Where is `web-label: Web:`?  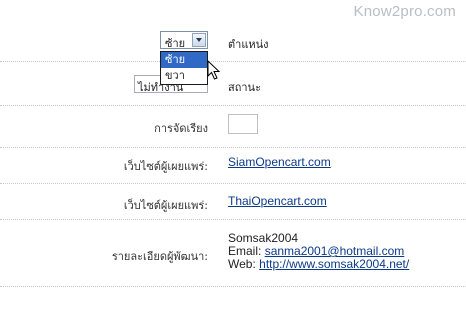 web-label: Web: is located at coordinates (242, 264).